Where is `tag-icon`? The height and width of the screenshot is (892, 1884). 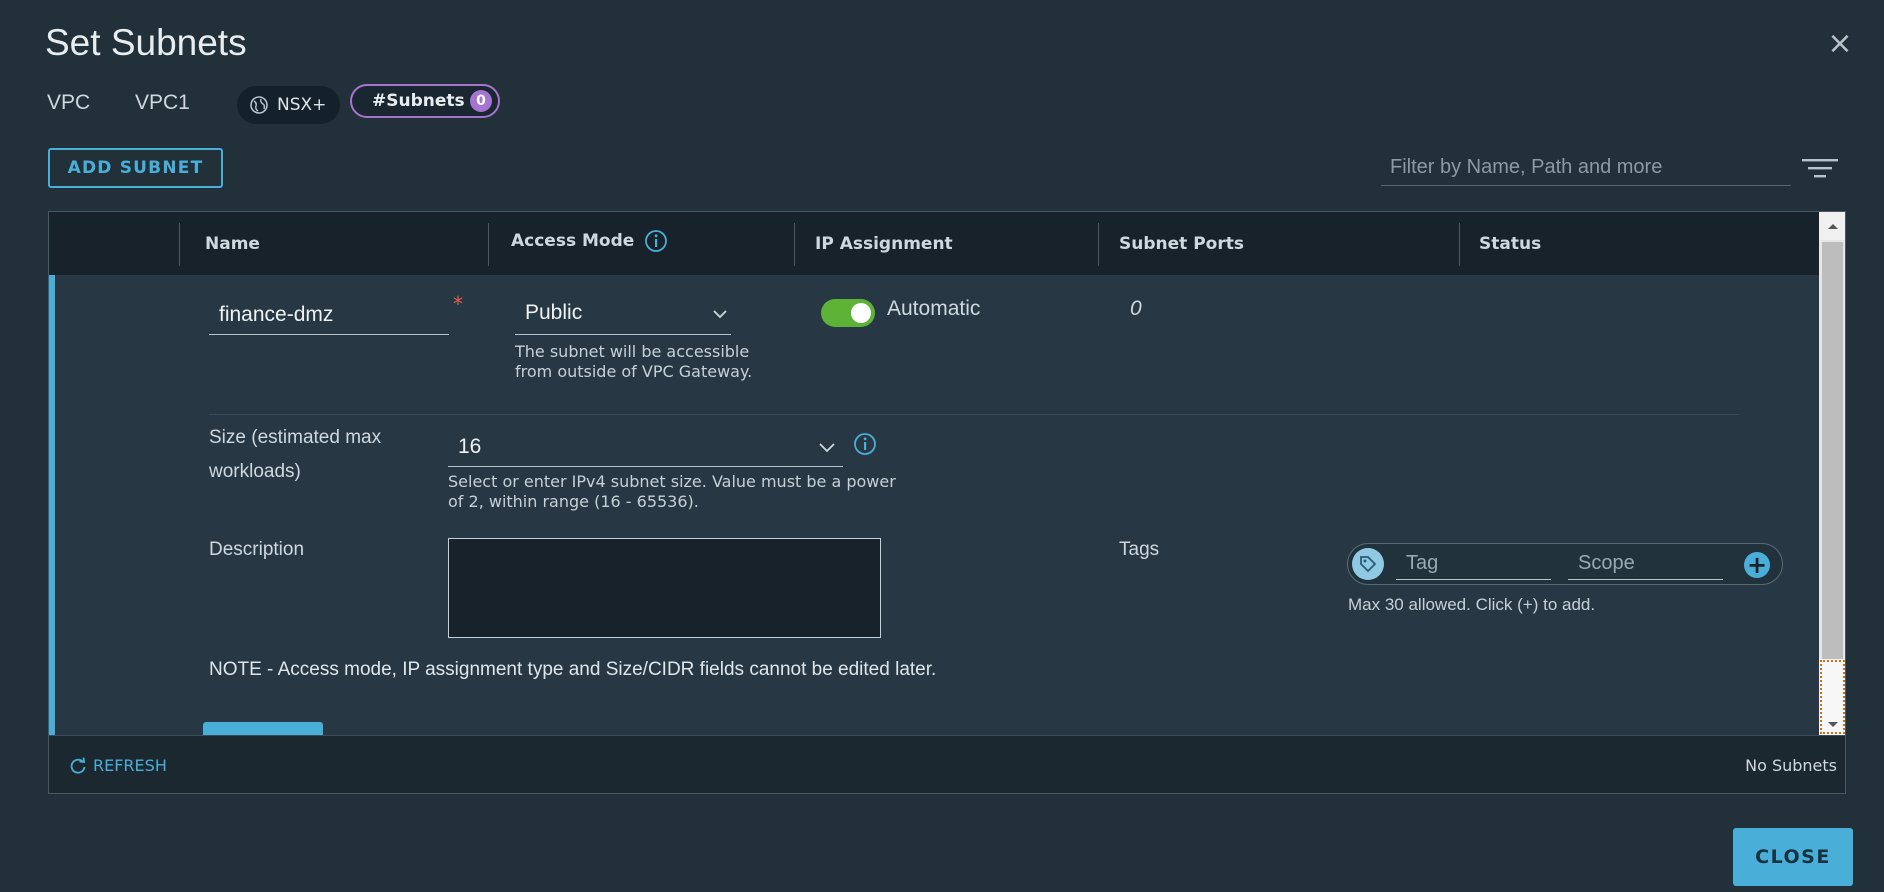 tag-icon is located at coordinates (1368, 564).